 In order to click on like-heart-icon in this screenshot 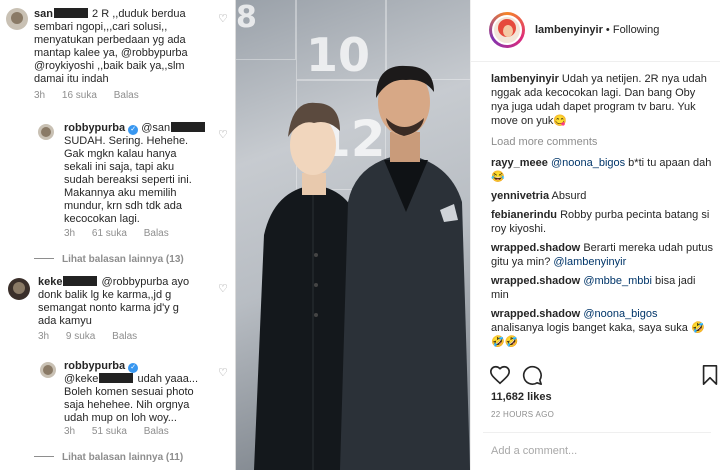, I will do `click(500, 375)`.